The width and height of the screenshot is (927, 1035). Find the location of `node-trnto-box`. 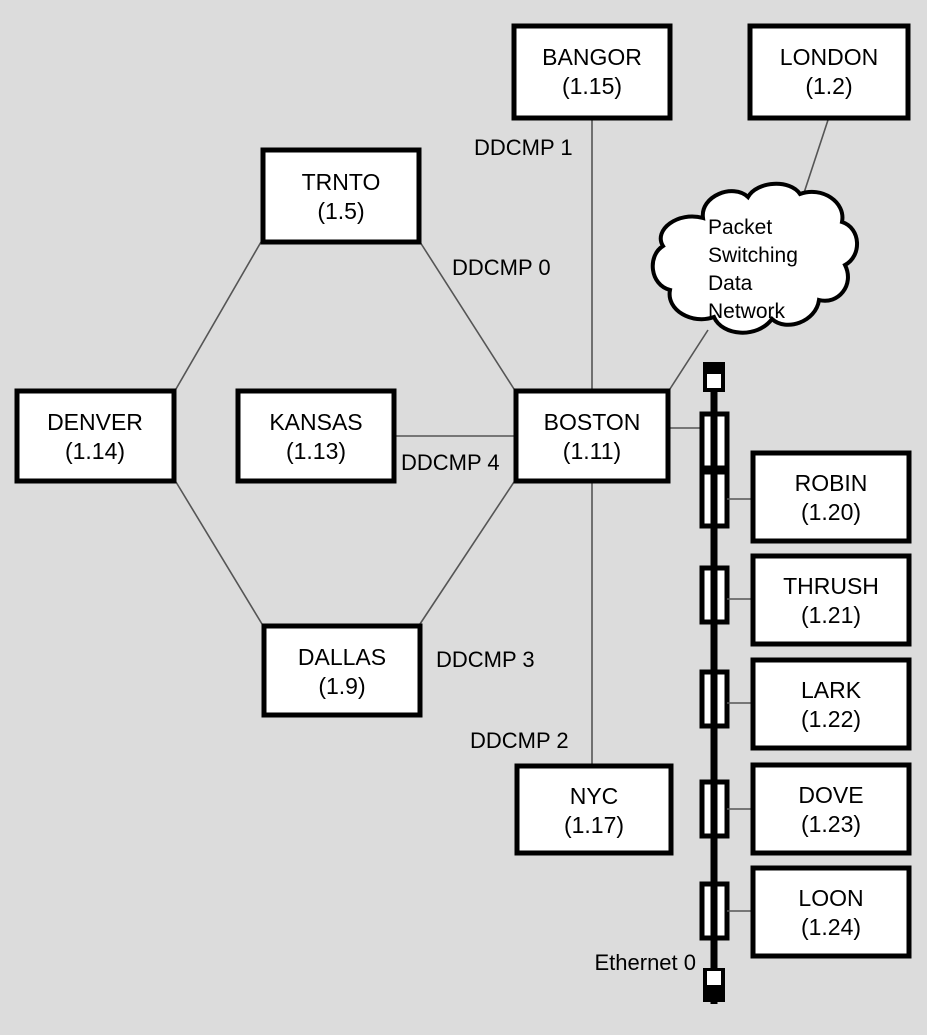

node-trnto-box is located at coordinates (341, 196).